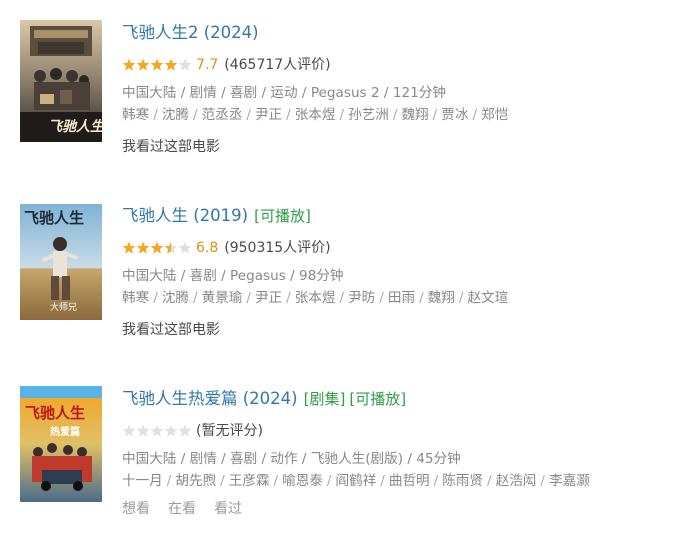  What do you see at coordinates (182, 509) in the screenshot?
I see `watching-link: 在看` at bounding box center [182, 509].